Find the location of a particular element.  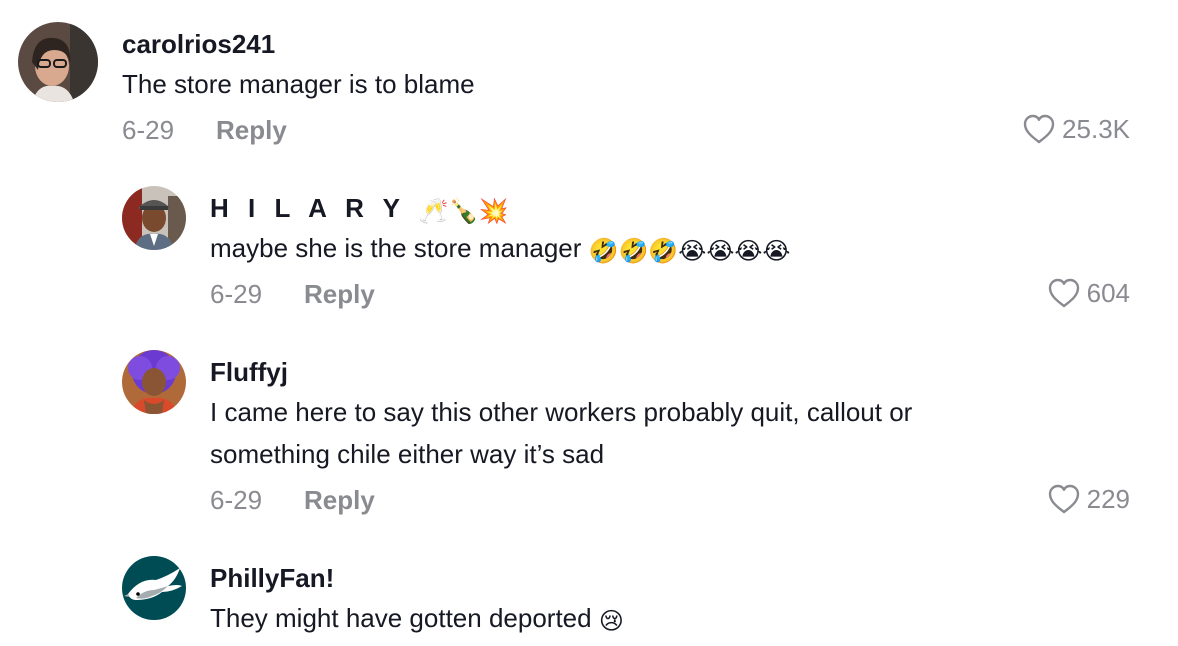

comment-text-body: maybe she is the store manager is located at coordinates (396, 248).